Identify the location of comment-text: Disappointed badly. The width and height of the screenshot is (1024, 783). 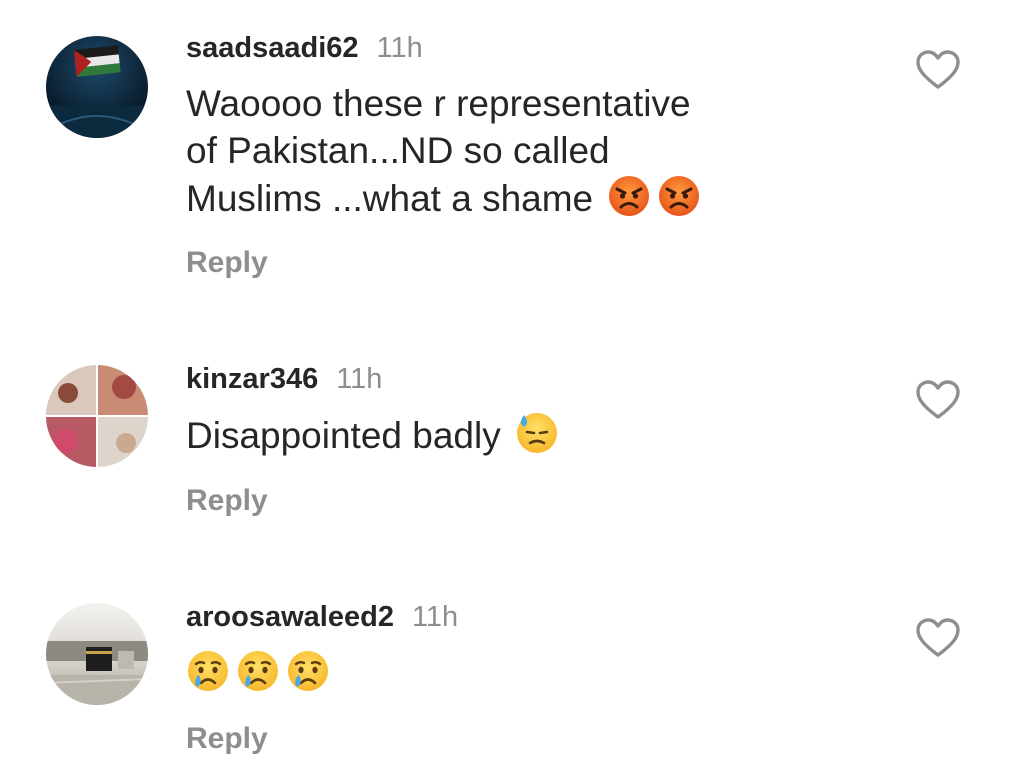
(545, 435).